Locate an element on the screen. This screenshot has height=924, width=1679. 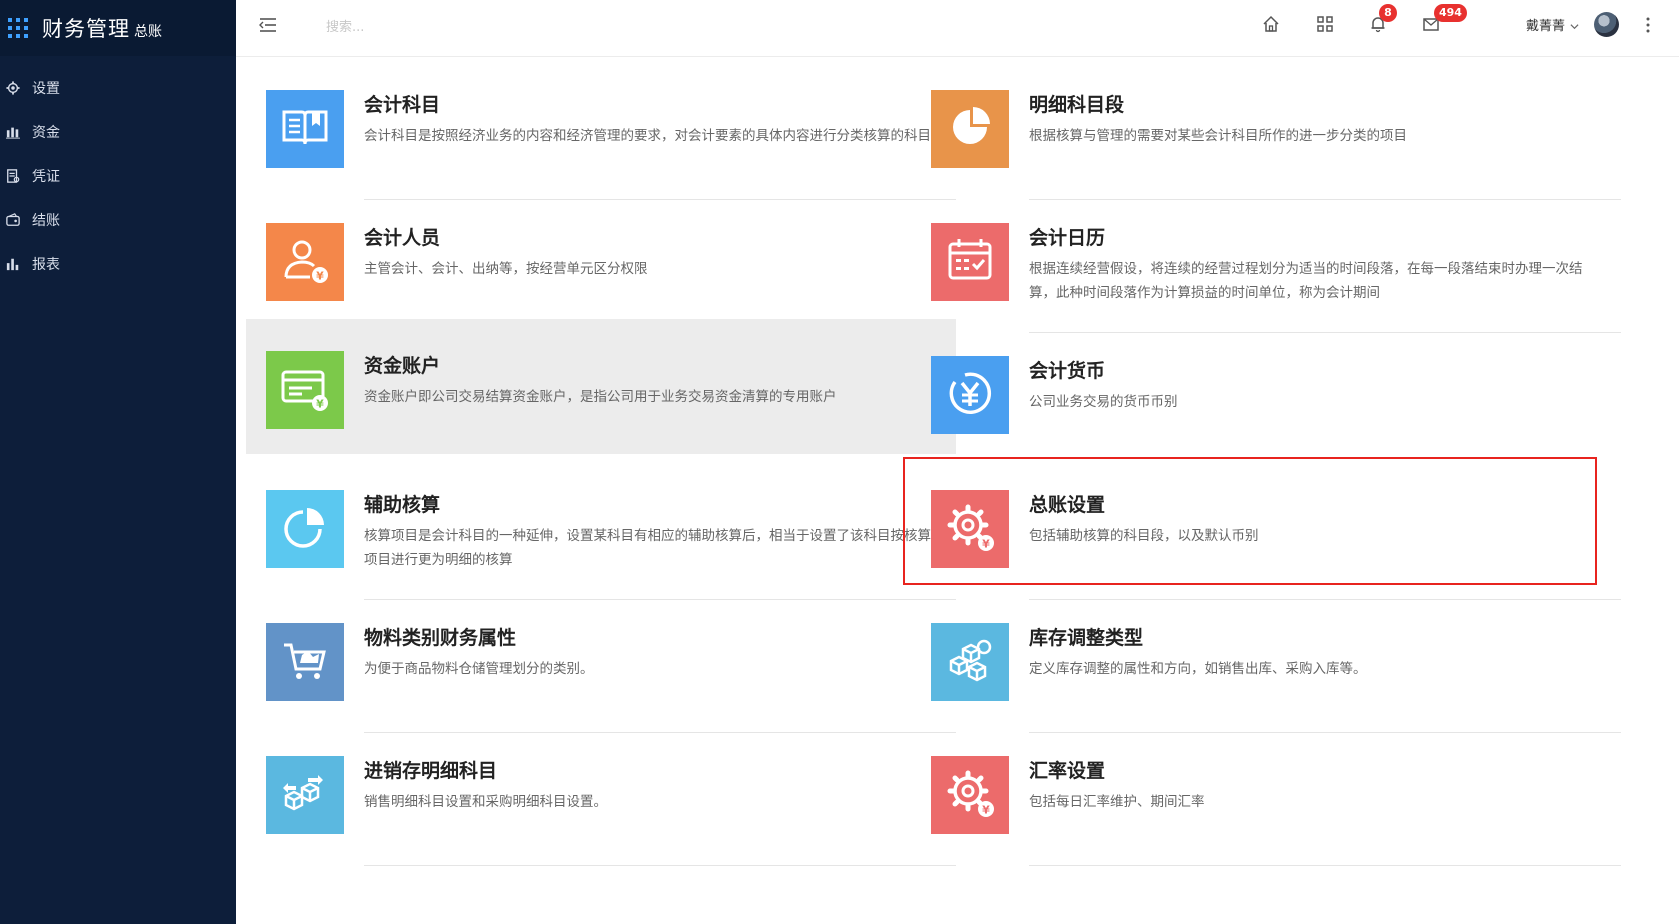
notification-badge: 8 is located at coordinates (1388, 13).